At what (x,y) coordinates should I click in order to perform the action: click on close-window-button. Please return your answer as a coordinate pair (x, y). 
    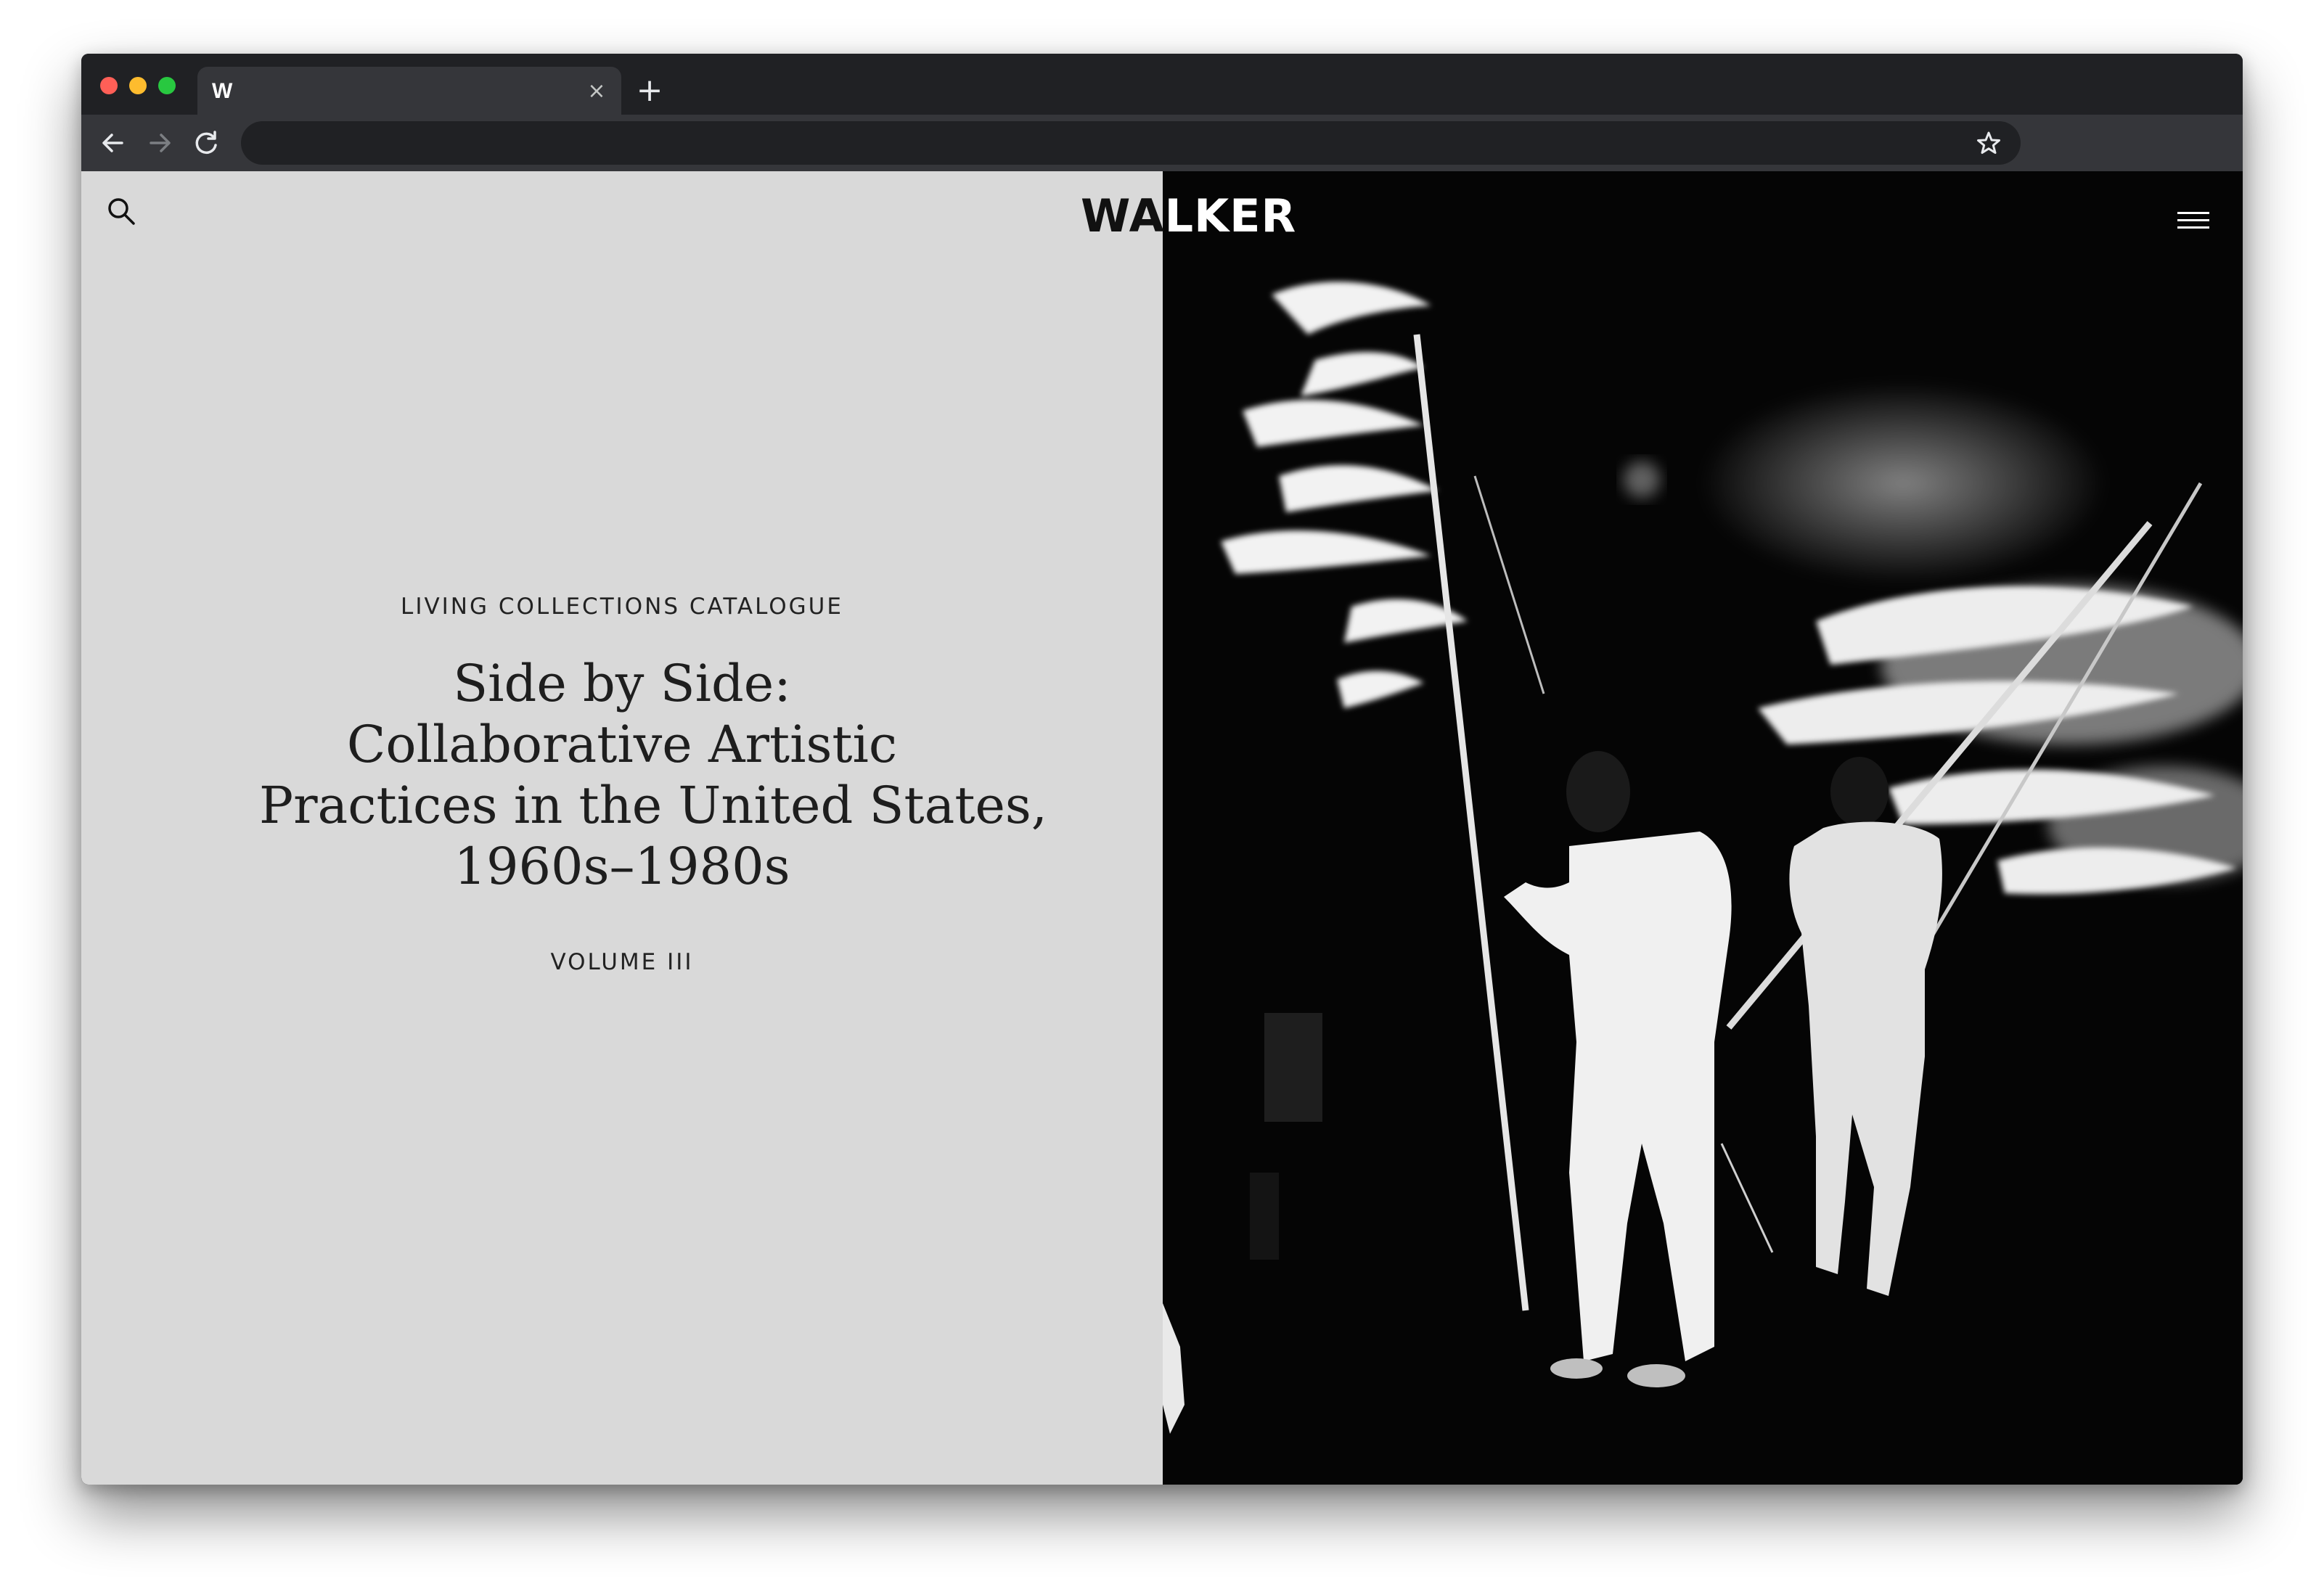
    Looking at the image, I should click on (109, 85).